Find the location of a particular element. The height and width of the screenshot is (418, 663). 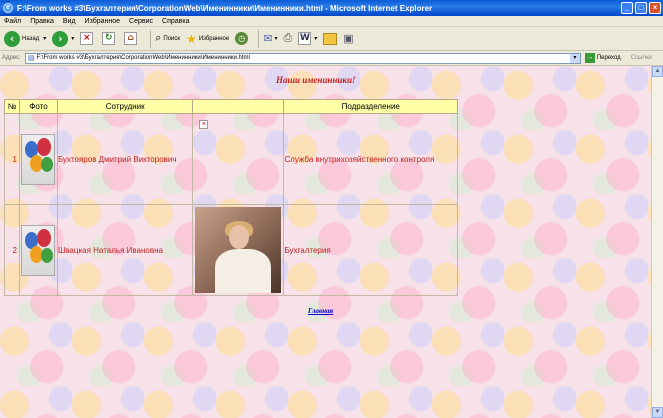

forward-arrow-icon: › is located at coordinates (60, 38).